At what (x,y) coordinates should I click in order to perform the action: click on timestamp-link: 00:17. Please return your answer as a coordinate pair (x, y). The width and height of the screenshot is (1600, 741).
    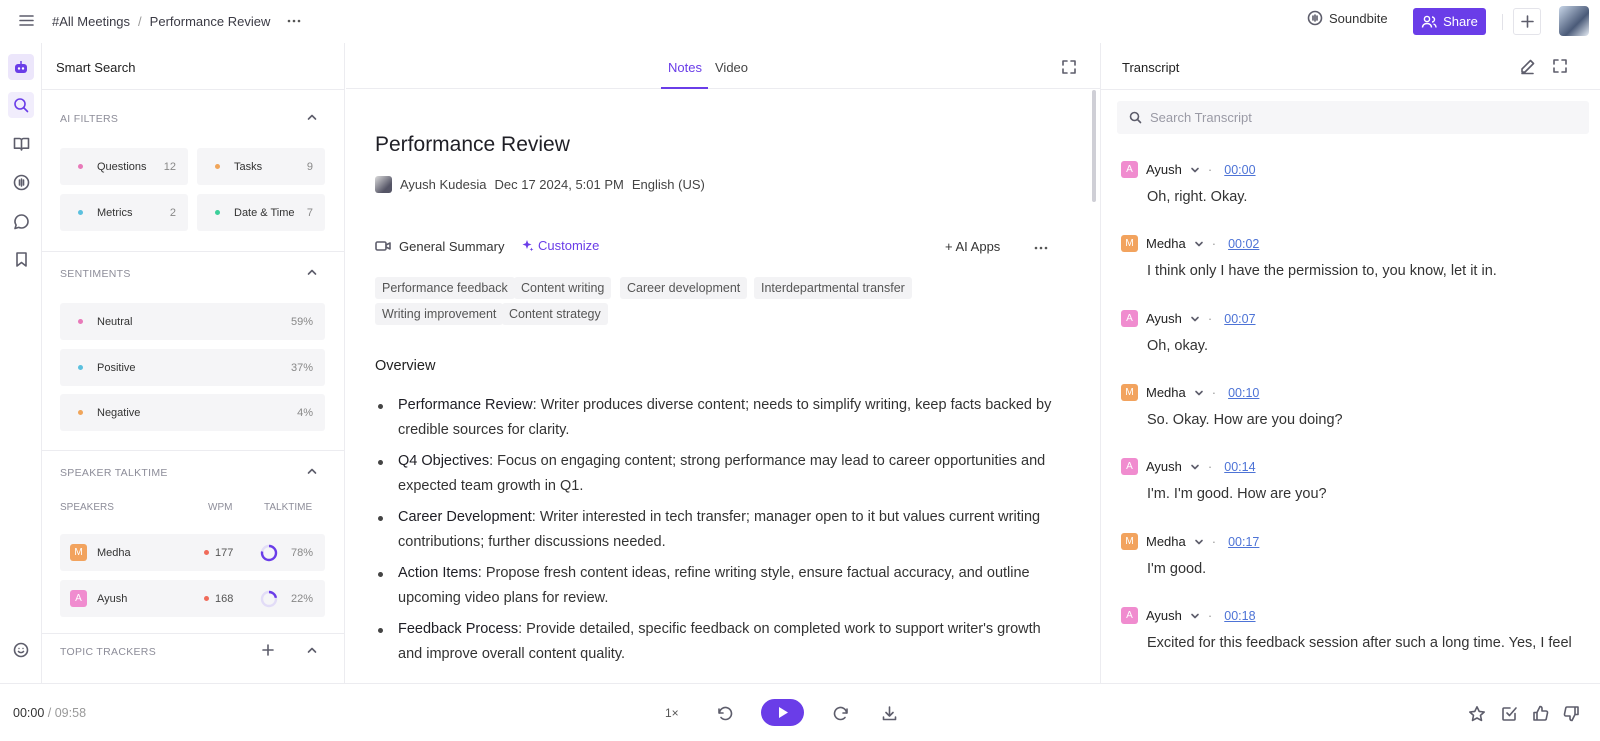
    Looking at the image, I should click on (1243, 542).